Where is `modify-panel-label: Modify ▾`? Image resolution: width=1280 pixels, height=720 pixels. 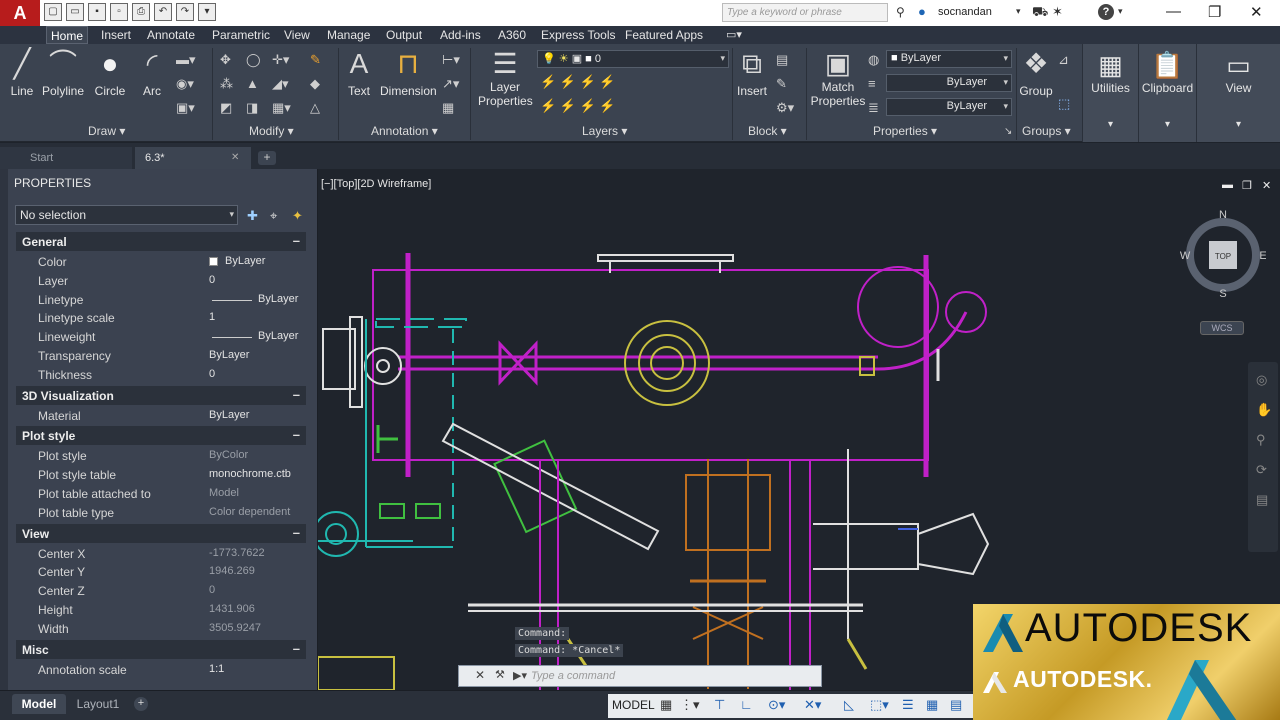
modify-panel-label: Modify ▾ is located at coordinates (271, 131).